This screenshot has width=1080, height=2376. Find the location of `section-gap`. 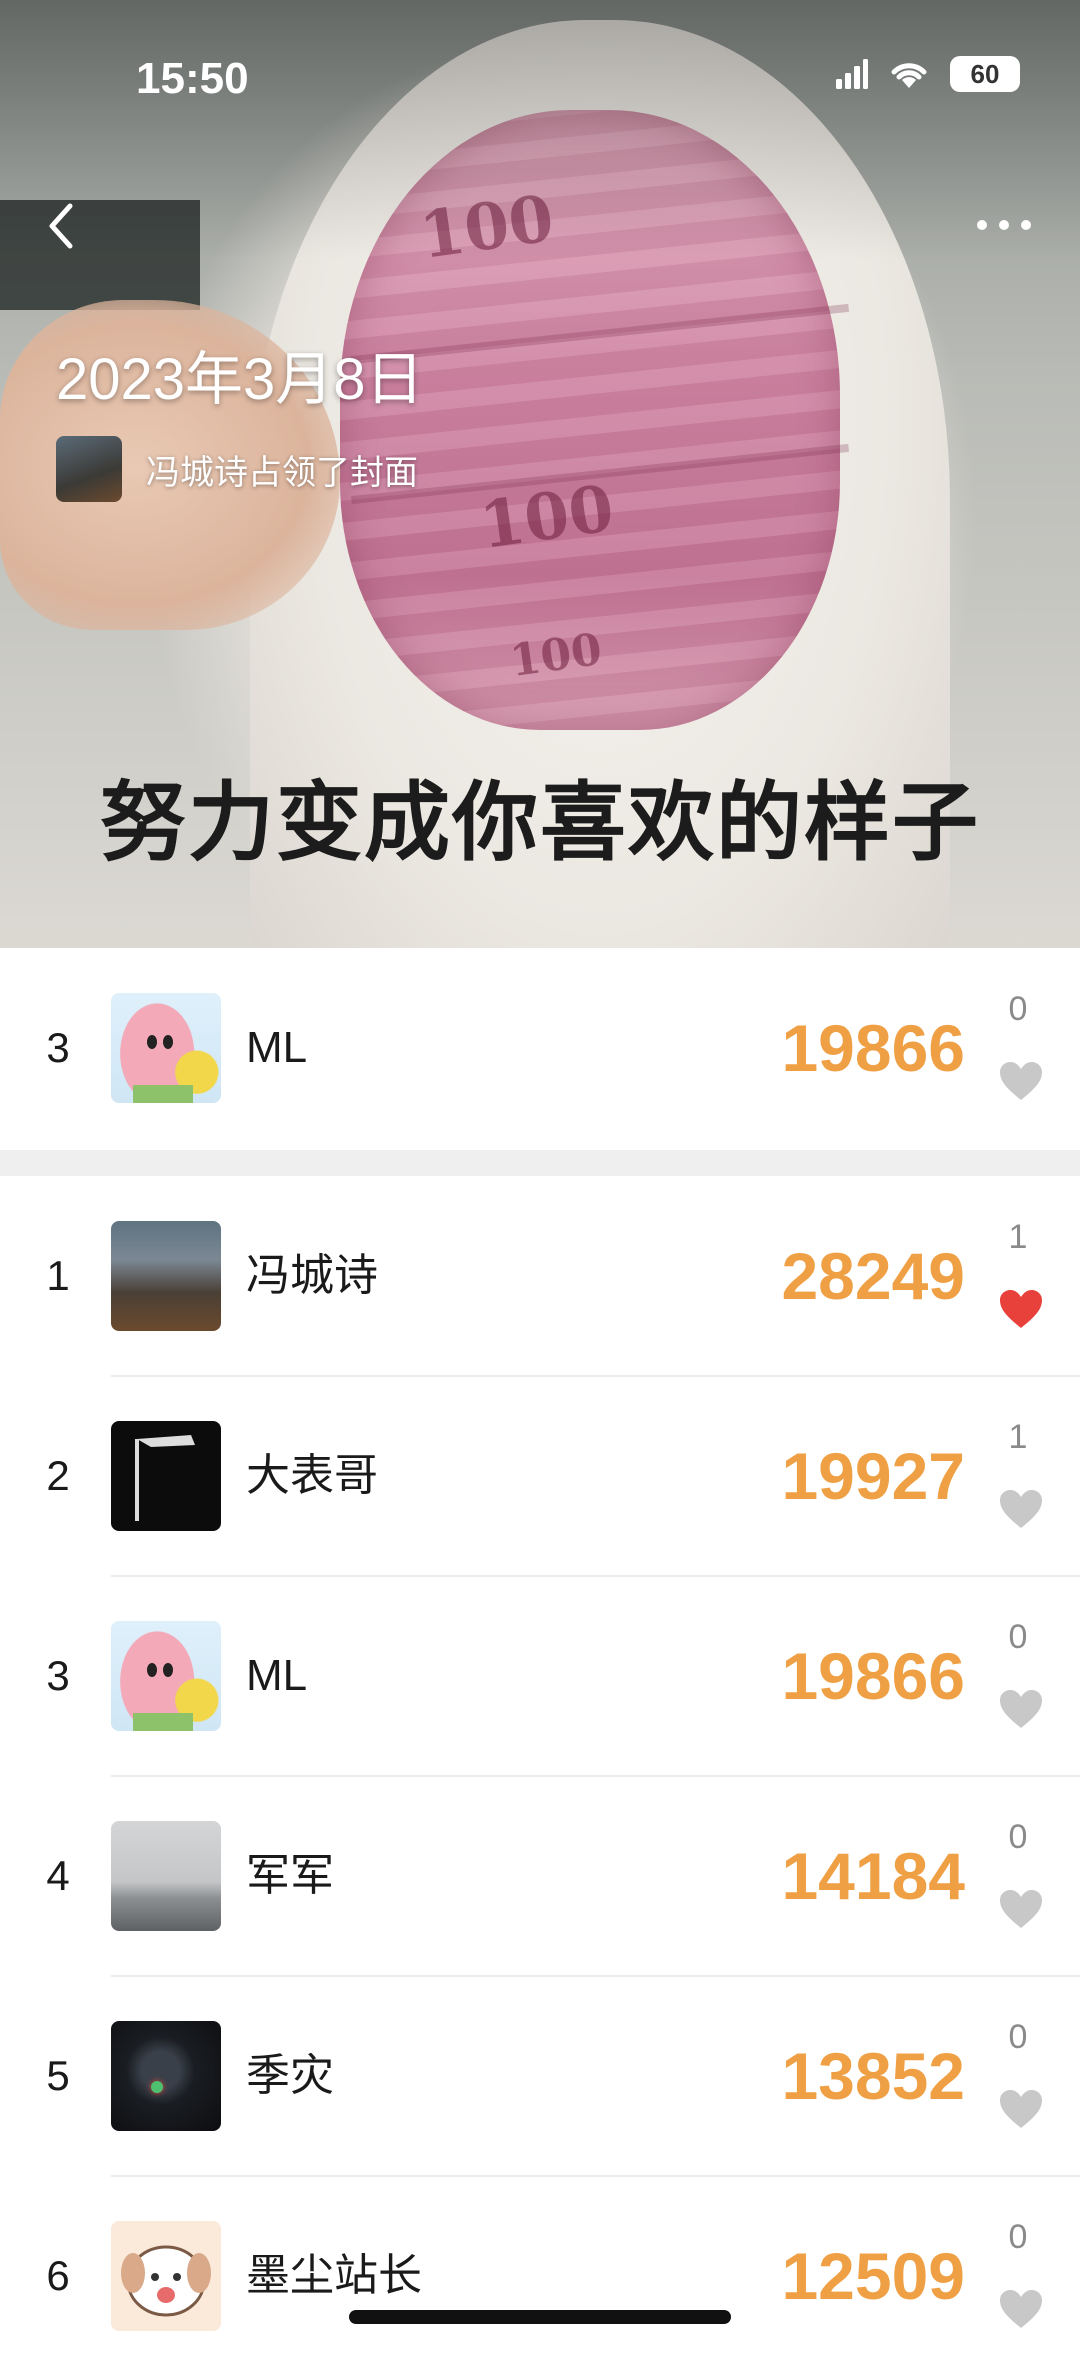

section-gap is located at coordinates (540, 1163).